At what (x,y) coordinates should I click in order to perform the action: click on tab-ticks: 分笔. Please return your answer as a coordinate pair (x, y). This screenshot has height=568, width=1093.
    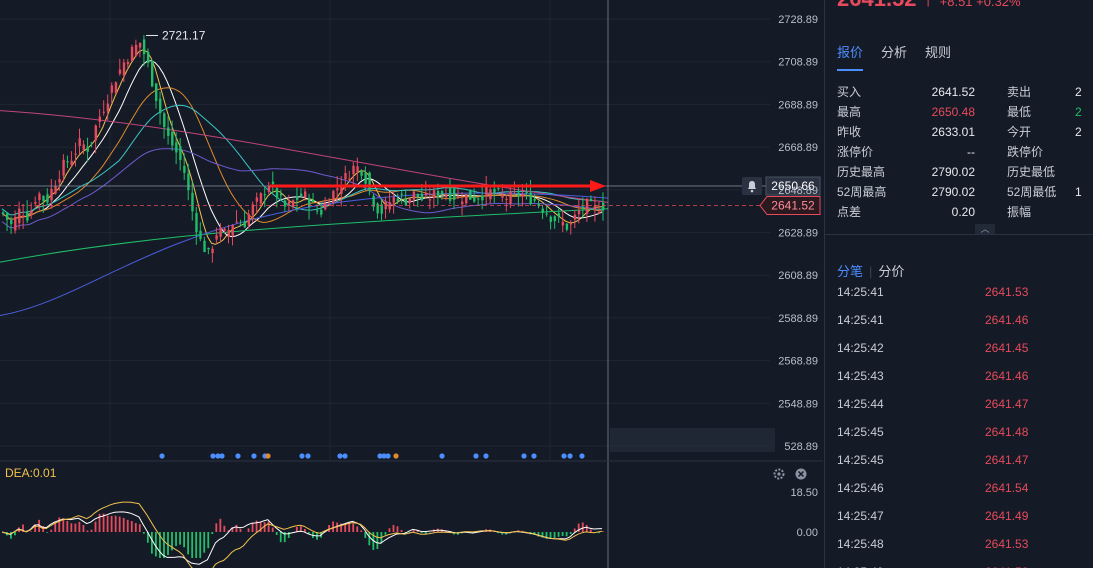
    Looking at the image, I should click on (850, 271).